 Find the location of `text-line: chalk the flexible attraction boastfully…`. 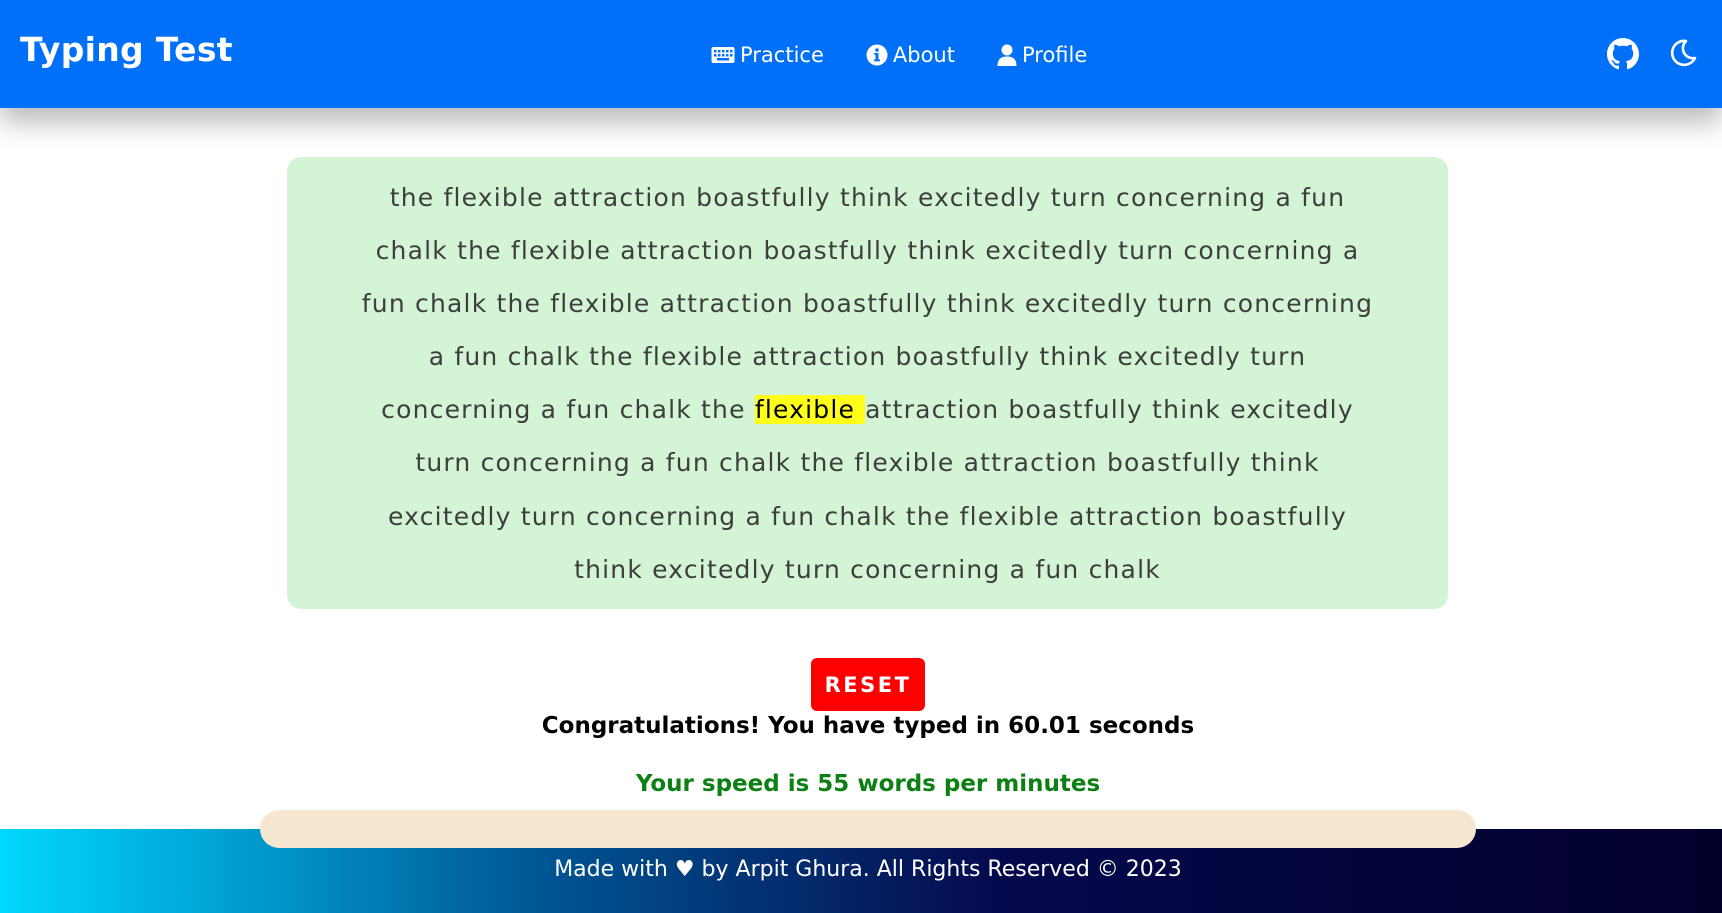

text-line: chalk the flexible attraction boastfully… is located at coordinates (867, 250).